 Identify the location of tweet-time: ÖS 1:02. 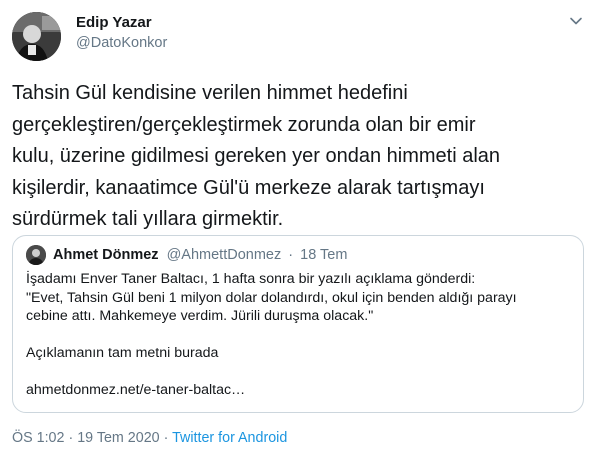
(38, 438).